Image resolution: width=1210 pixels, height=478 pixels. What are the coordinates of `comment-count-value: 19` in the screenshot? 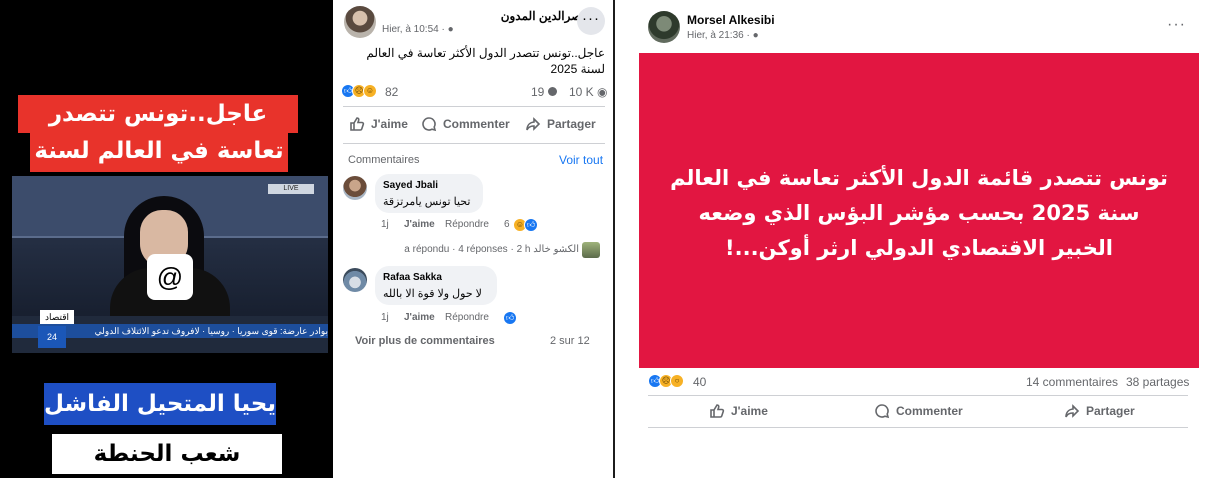 It's located at (538, 92).